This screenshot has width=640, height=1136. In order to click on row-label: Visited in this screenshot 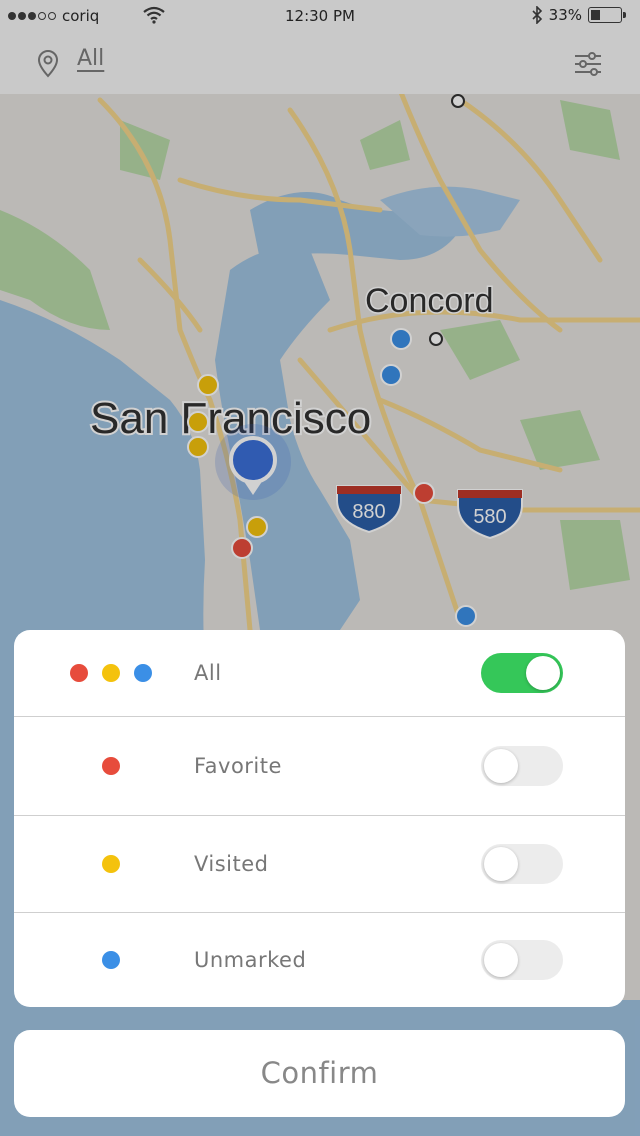, I will do `click(231, 864)`.